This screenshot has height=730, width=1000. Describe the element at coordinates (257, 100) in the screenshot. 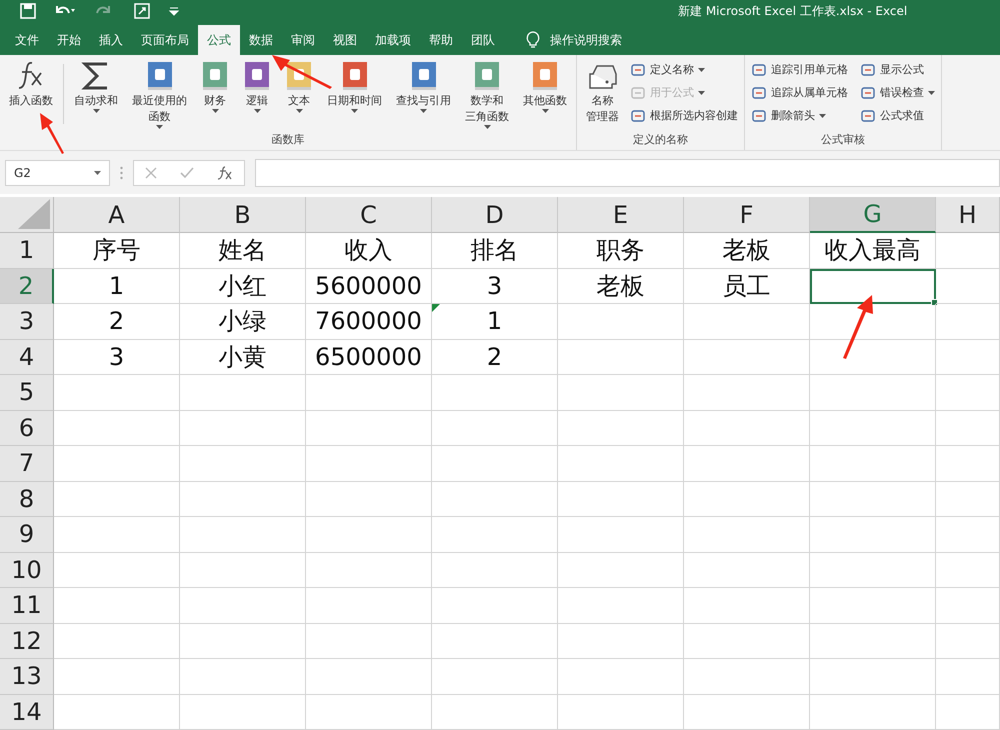

I see `button-label: 逻辑` at that location.